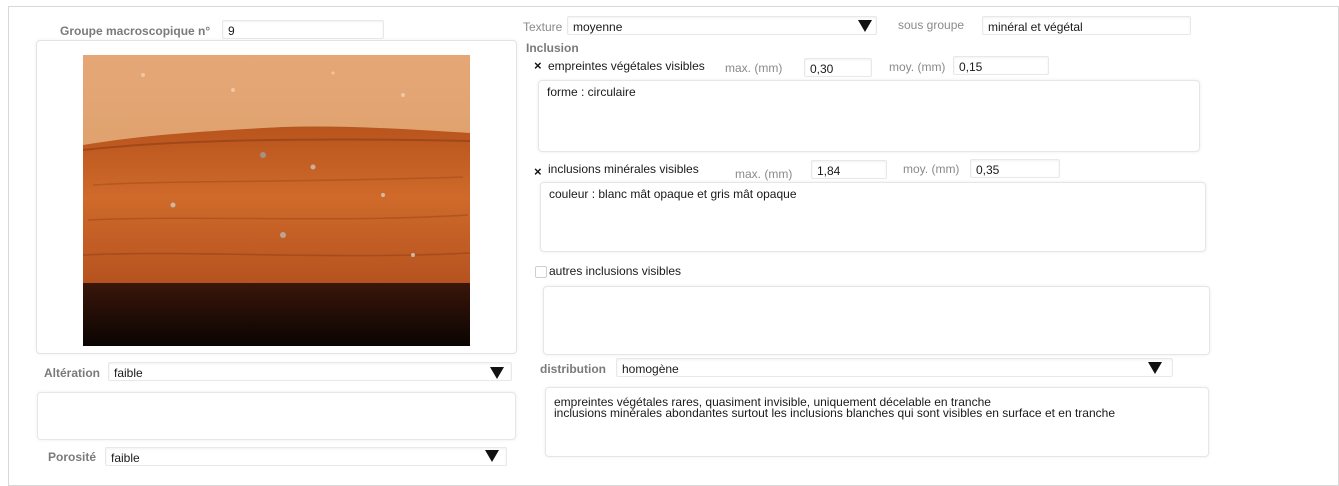 This screenshot has height=486, width=1339. I want to click on distribution-dropdown-icon, so click(1155, 368).